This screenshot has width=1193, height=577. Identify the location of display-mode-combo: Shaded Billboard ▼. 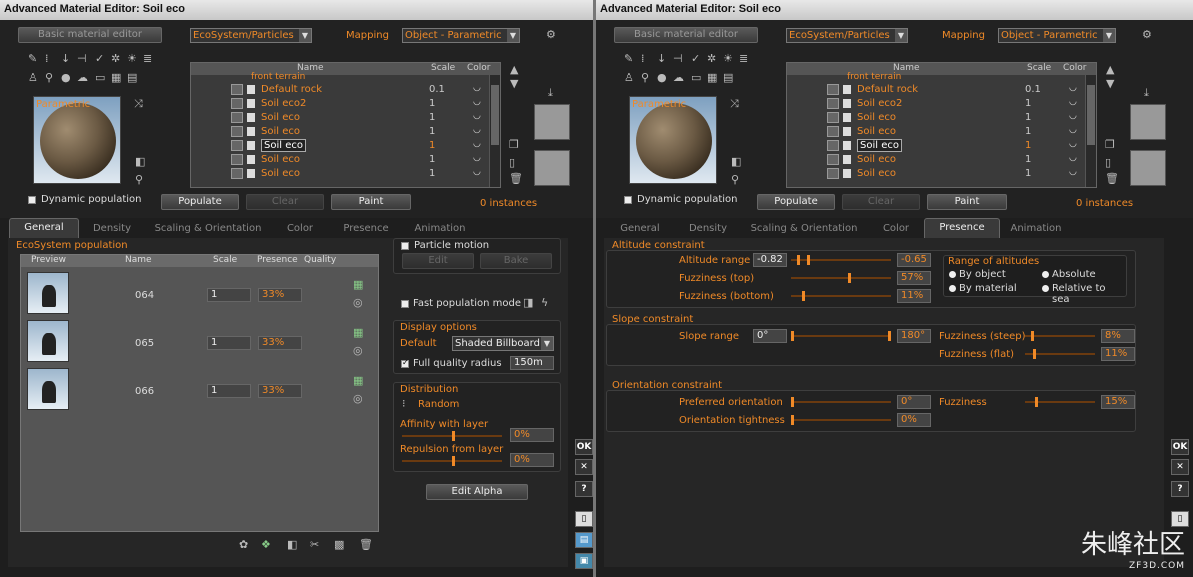
(503, 343).